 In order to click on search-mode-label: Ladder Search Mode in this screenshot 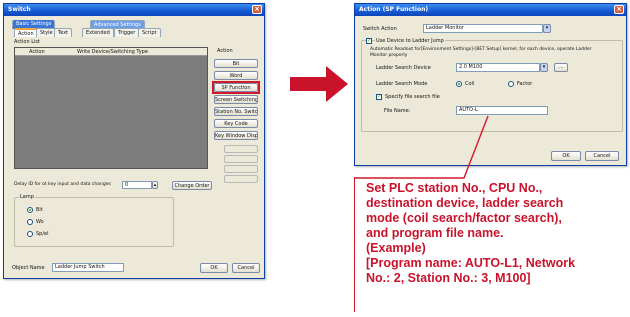, I will do `click(402, 84)`.